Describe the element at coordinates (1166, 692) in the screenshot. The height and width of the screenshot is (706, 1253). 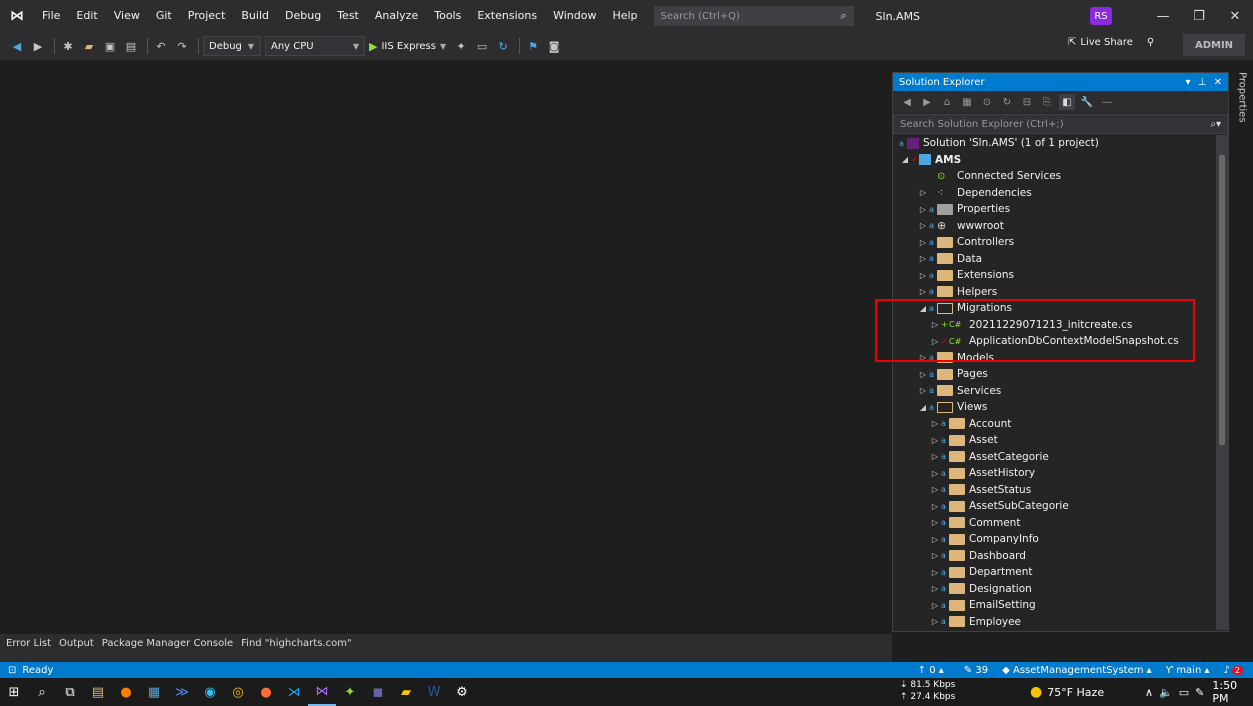
I see `volume-icon: 🔈` at that location.